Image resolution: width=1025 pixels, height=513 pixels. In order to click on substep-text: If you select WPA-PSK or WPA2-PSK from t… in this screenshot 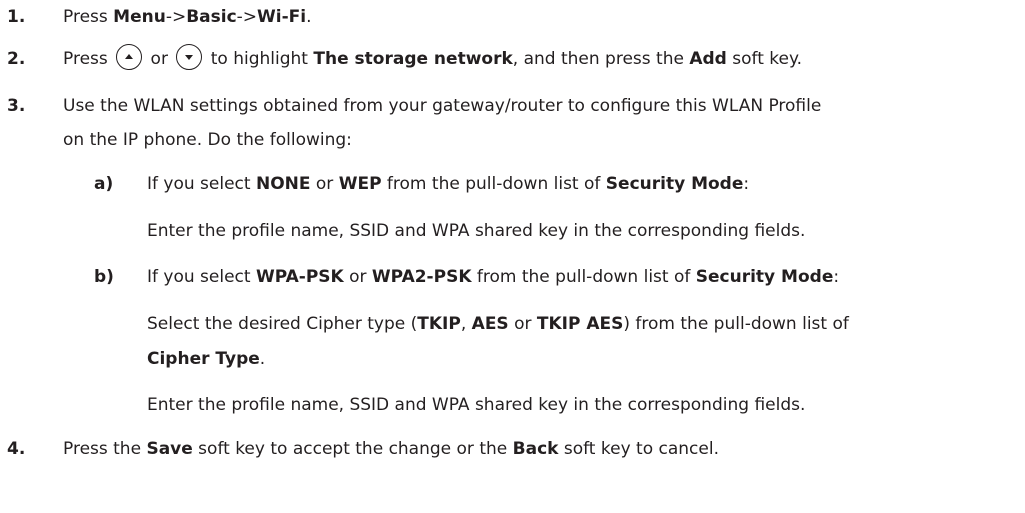, I will do `click(493, 277)`.